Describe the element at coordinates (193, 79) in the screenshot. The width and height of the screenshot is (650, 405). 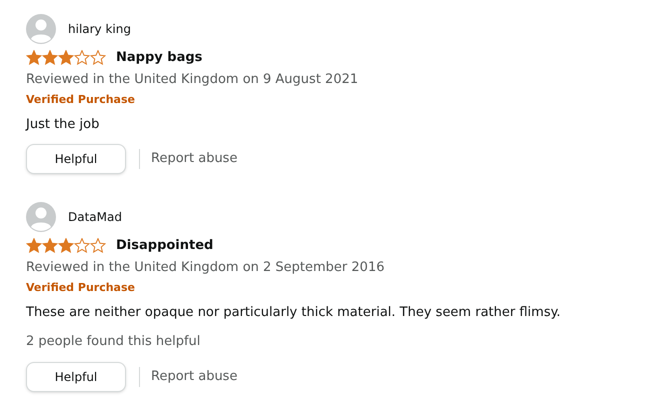
I see `review-meta: Reviewed in the United Kingdom on 9 August 2021` at that location.